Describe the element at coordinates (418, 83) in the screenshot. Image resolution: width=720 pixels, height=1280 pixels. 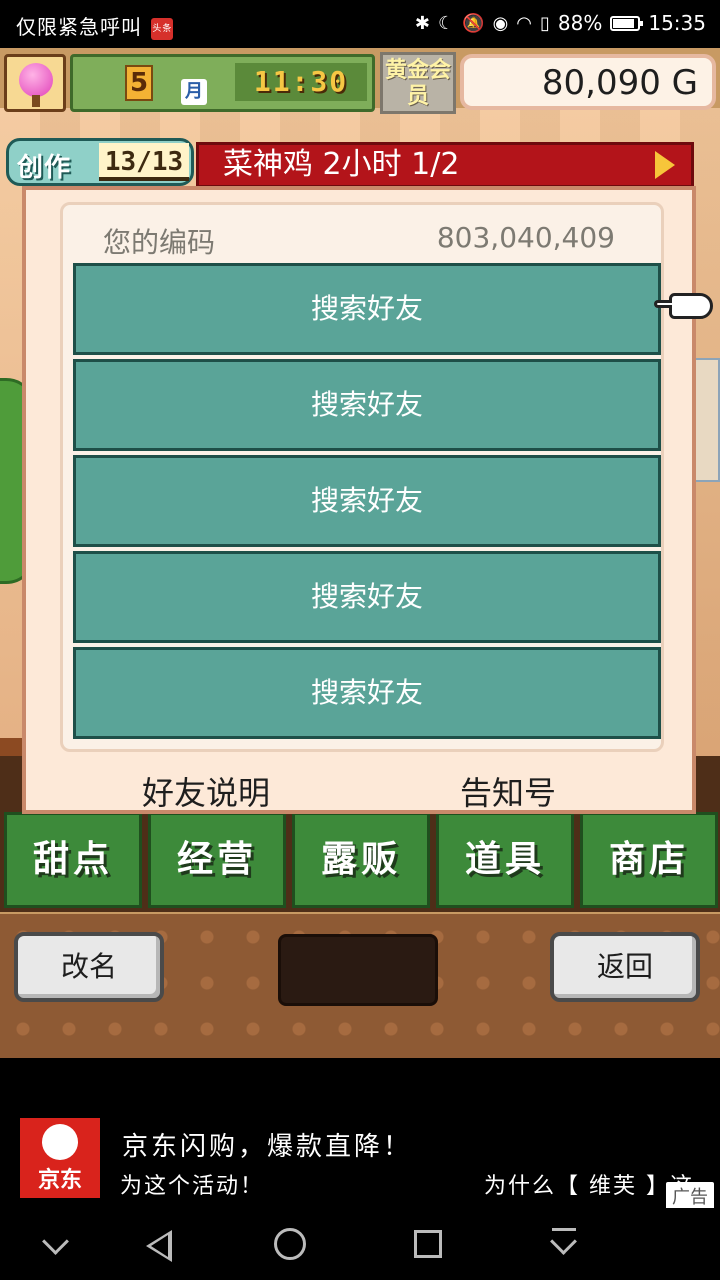
I see `gold-member-badge: 黄金会员` at that location.